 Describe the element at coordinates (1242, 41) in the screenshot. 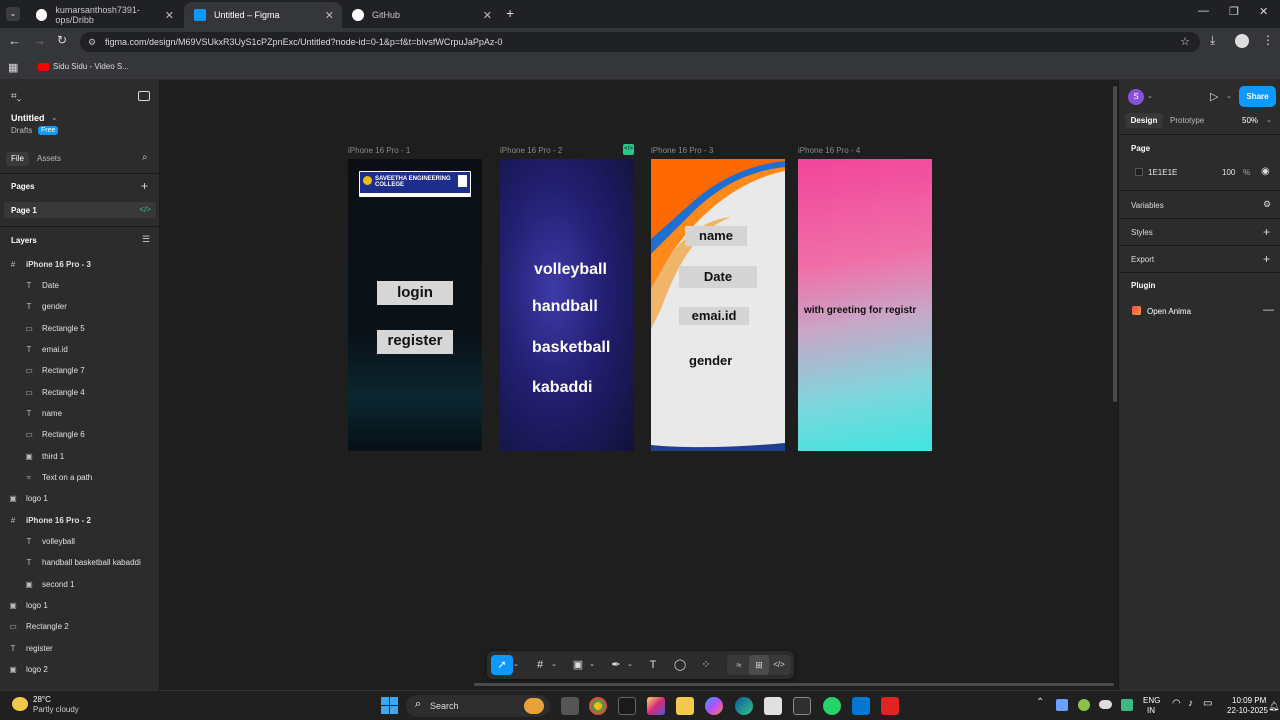

I see `profile-avatar` at that location.